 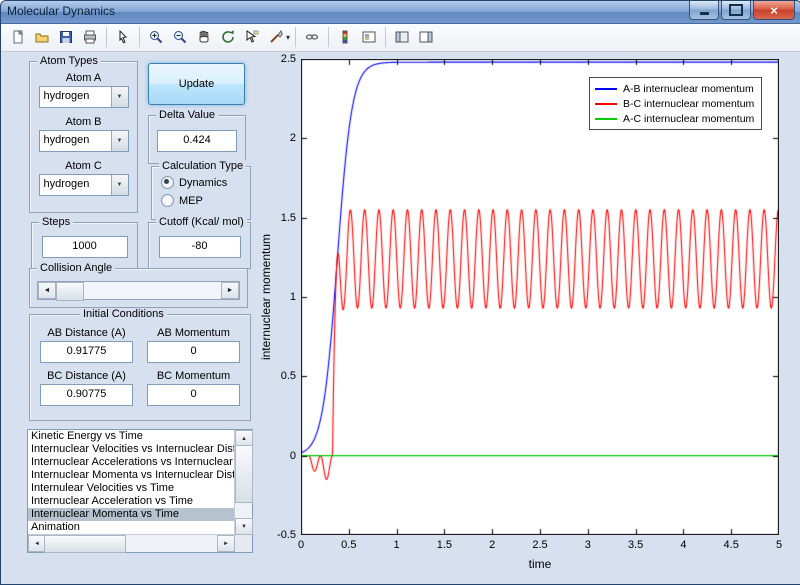 I want to click on insert-legend-icon, so click(x=369, y=37).